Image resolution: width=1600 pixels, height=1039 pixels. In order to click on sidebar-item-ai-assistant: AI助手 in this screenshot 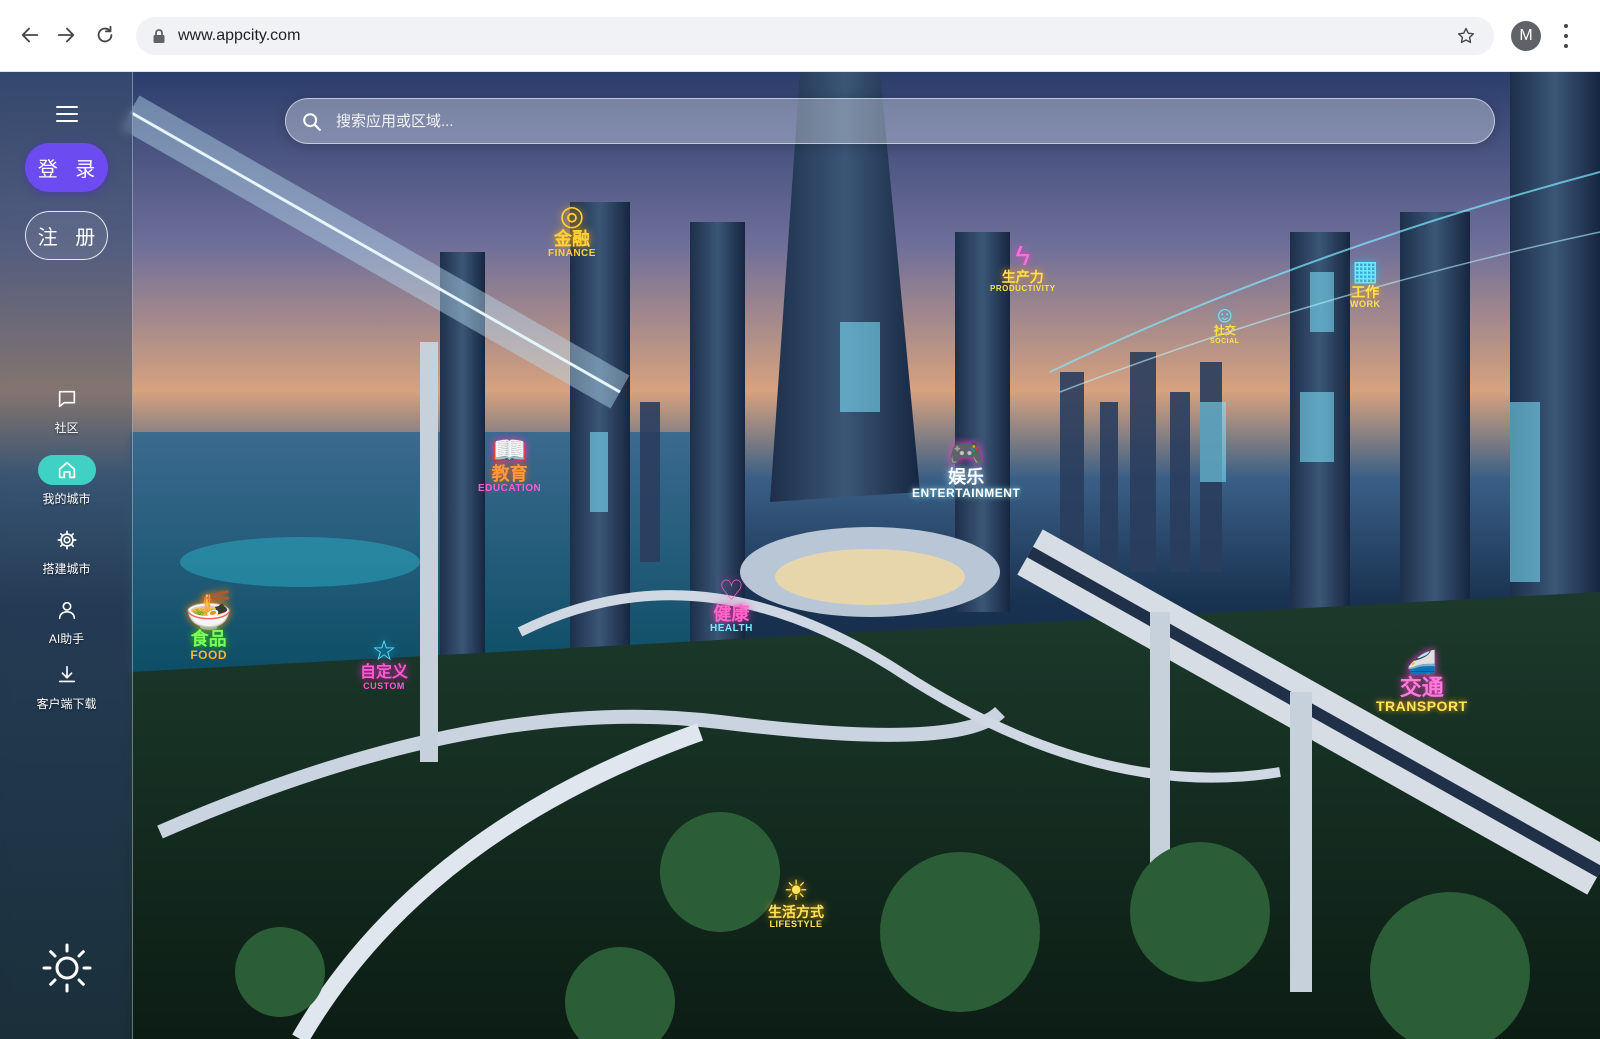, I will do `click(66, 621)`.